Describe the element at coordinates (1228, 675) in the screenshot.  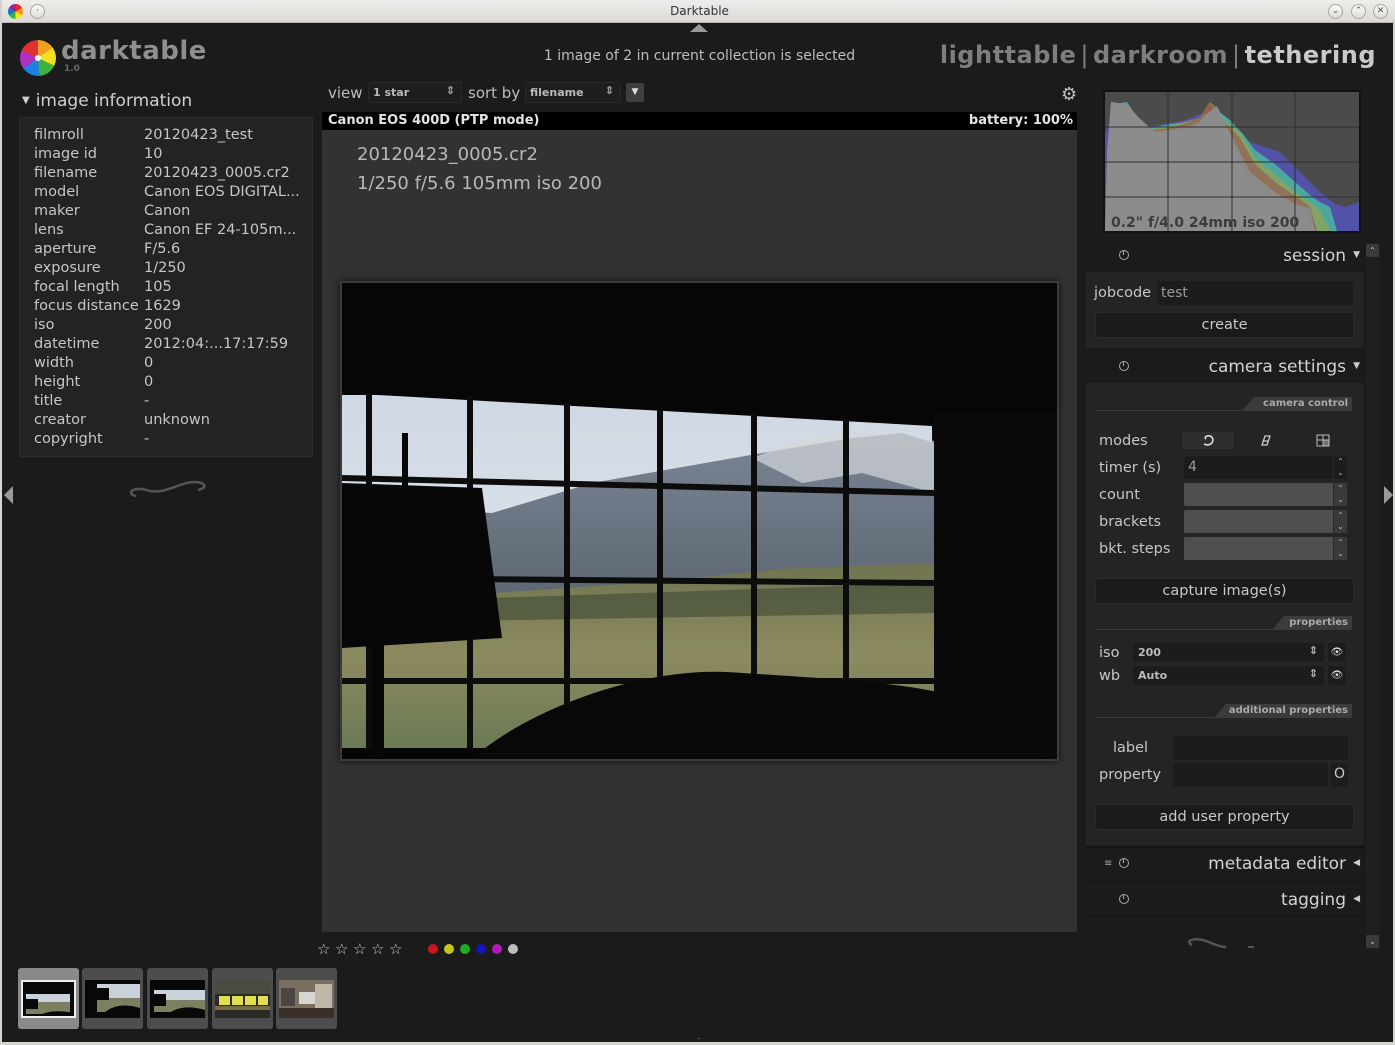
I see `wb-dropdown: Auto ⇕` at that location.